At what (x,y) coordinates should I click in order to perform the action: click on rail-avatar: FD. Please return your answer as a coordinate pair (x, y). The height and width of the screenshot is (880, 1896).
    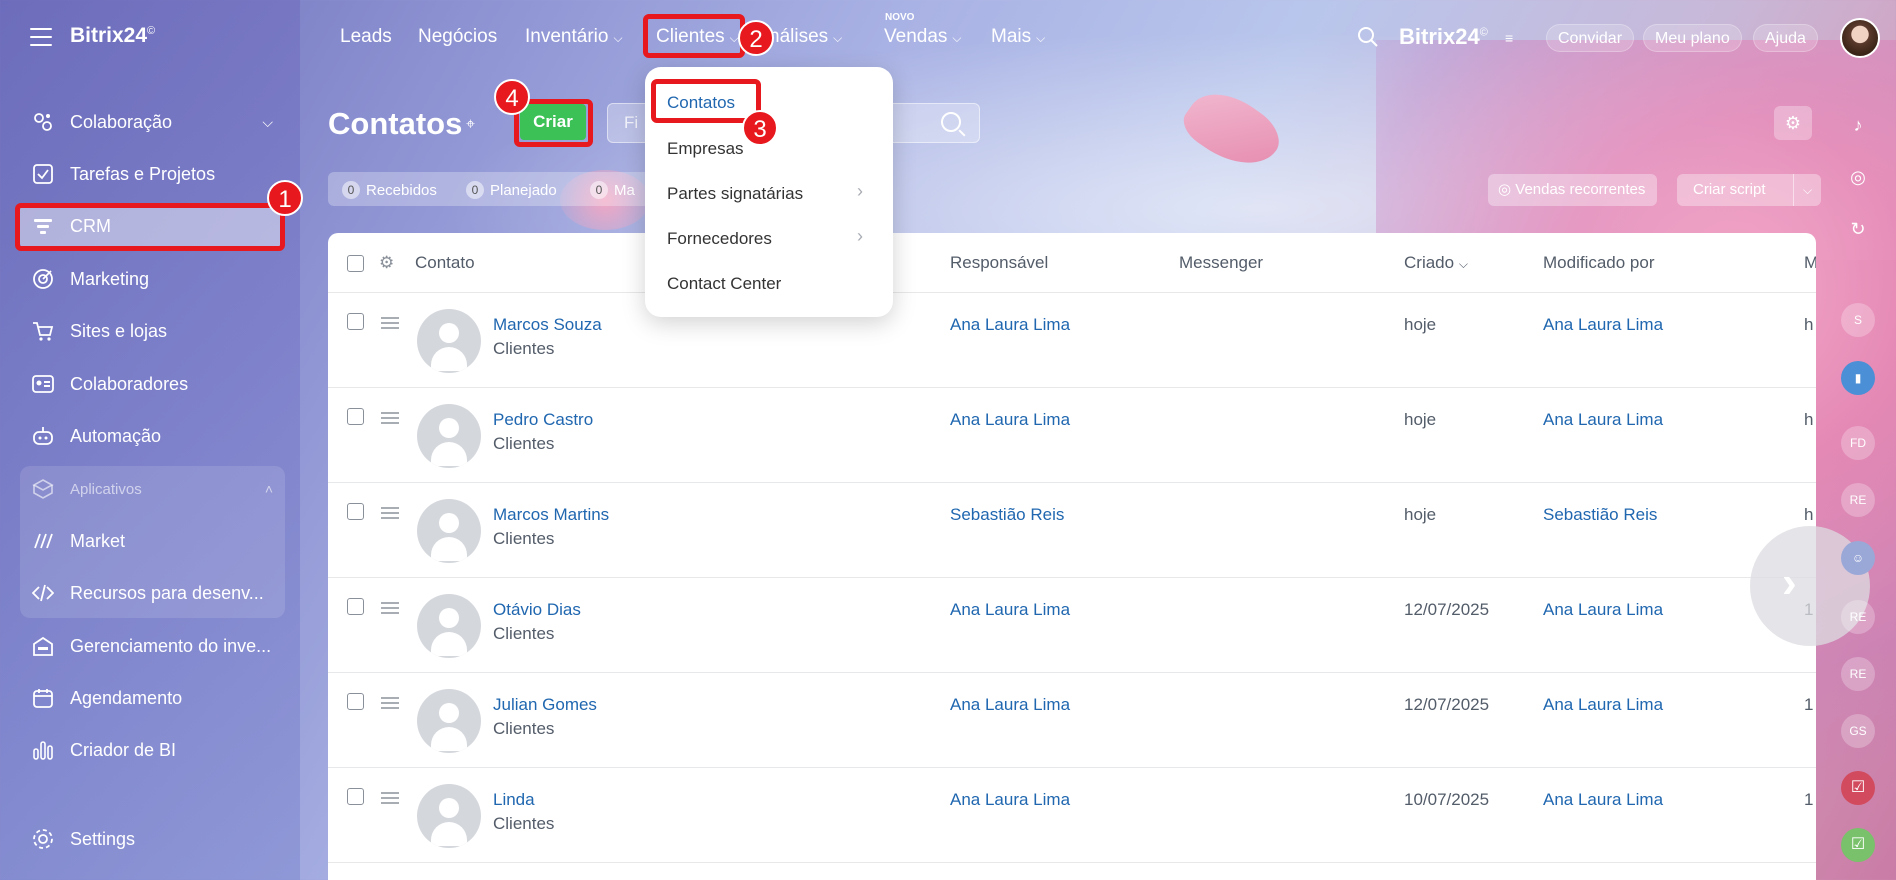
    Looking at the image, I should click on (1858, 443).